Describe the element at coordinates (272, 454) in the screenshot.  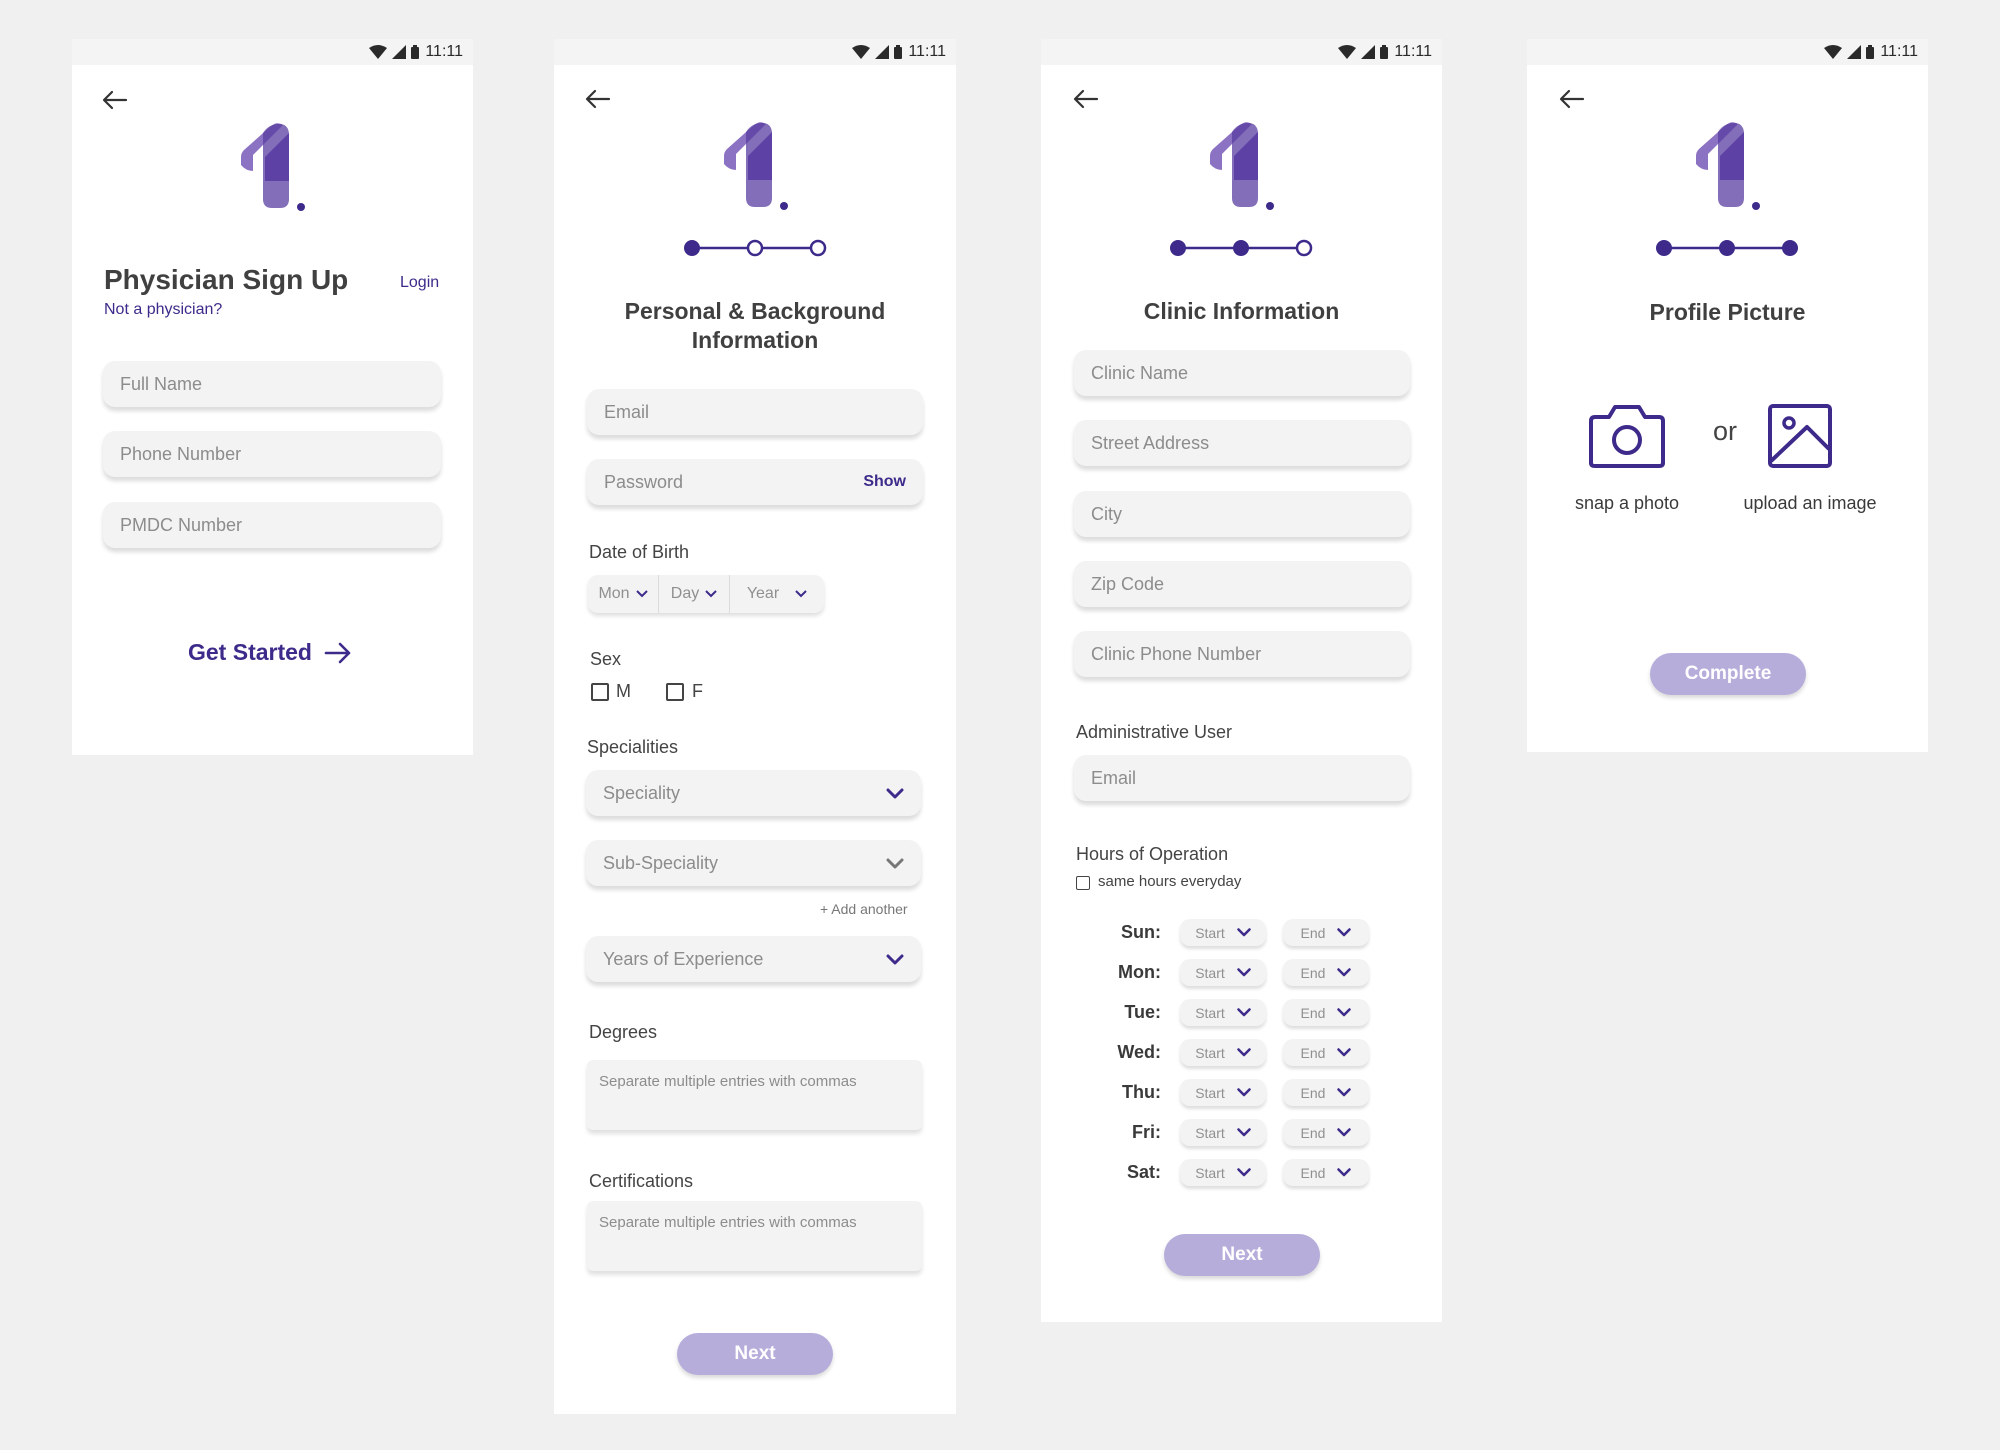
I see `phone-number-input: Phone Number` at that location.